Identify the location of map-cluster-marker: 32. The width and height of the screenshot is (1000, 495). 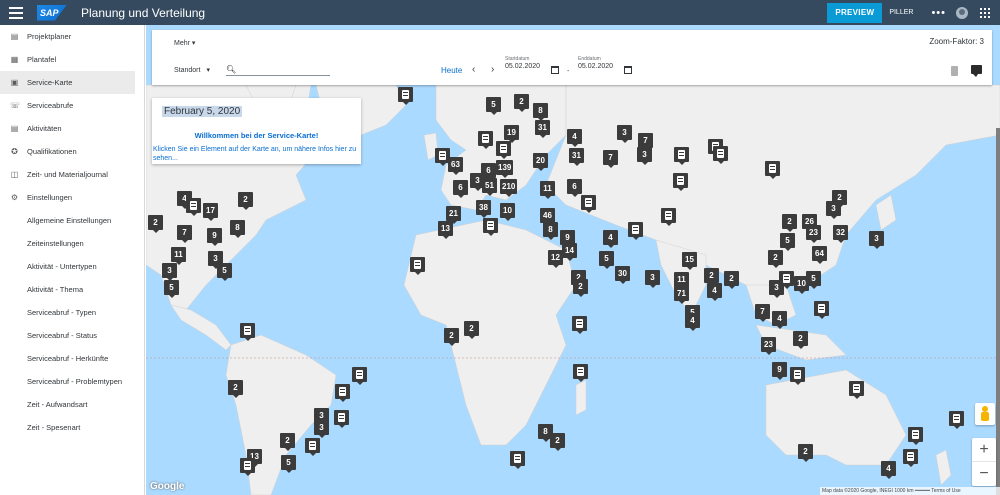
(840, 234).